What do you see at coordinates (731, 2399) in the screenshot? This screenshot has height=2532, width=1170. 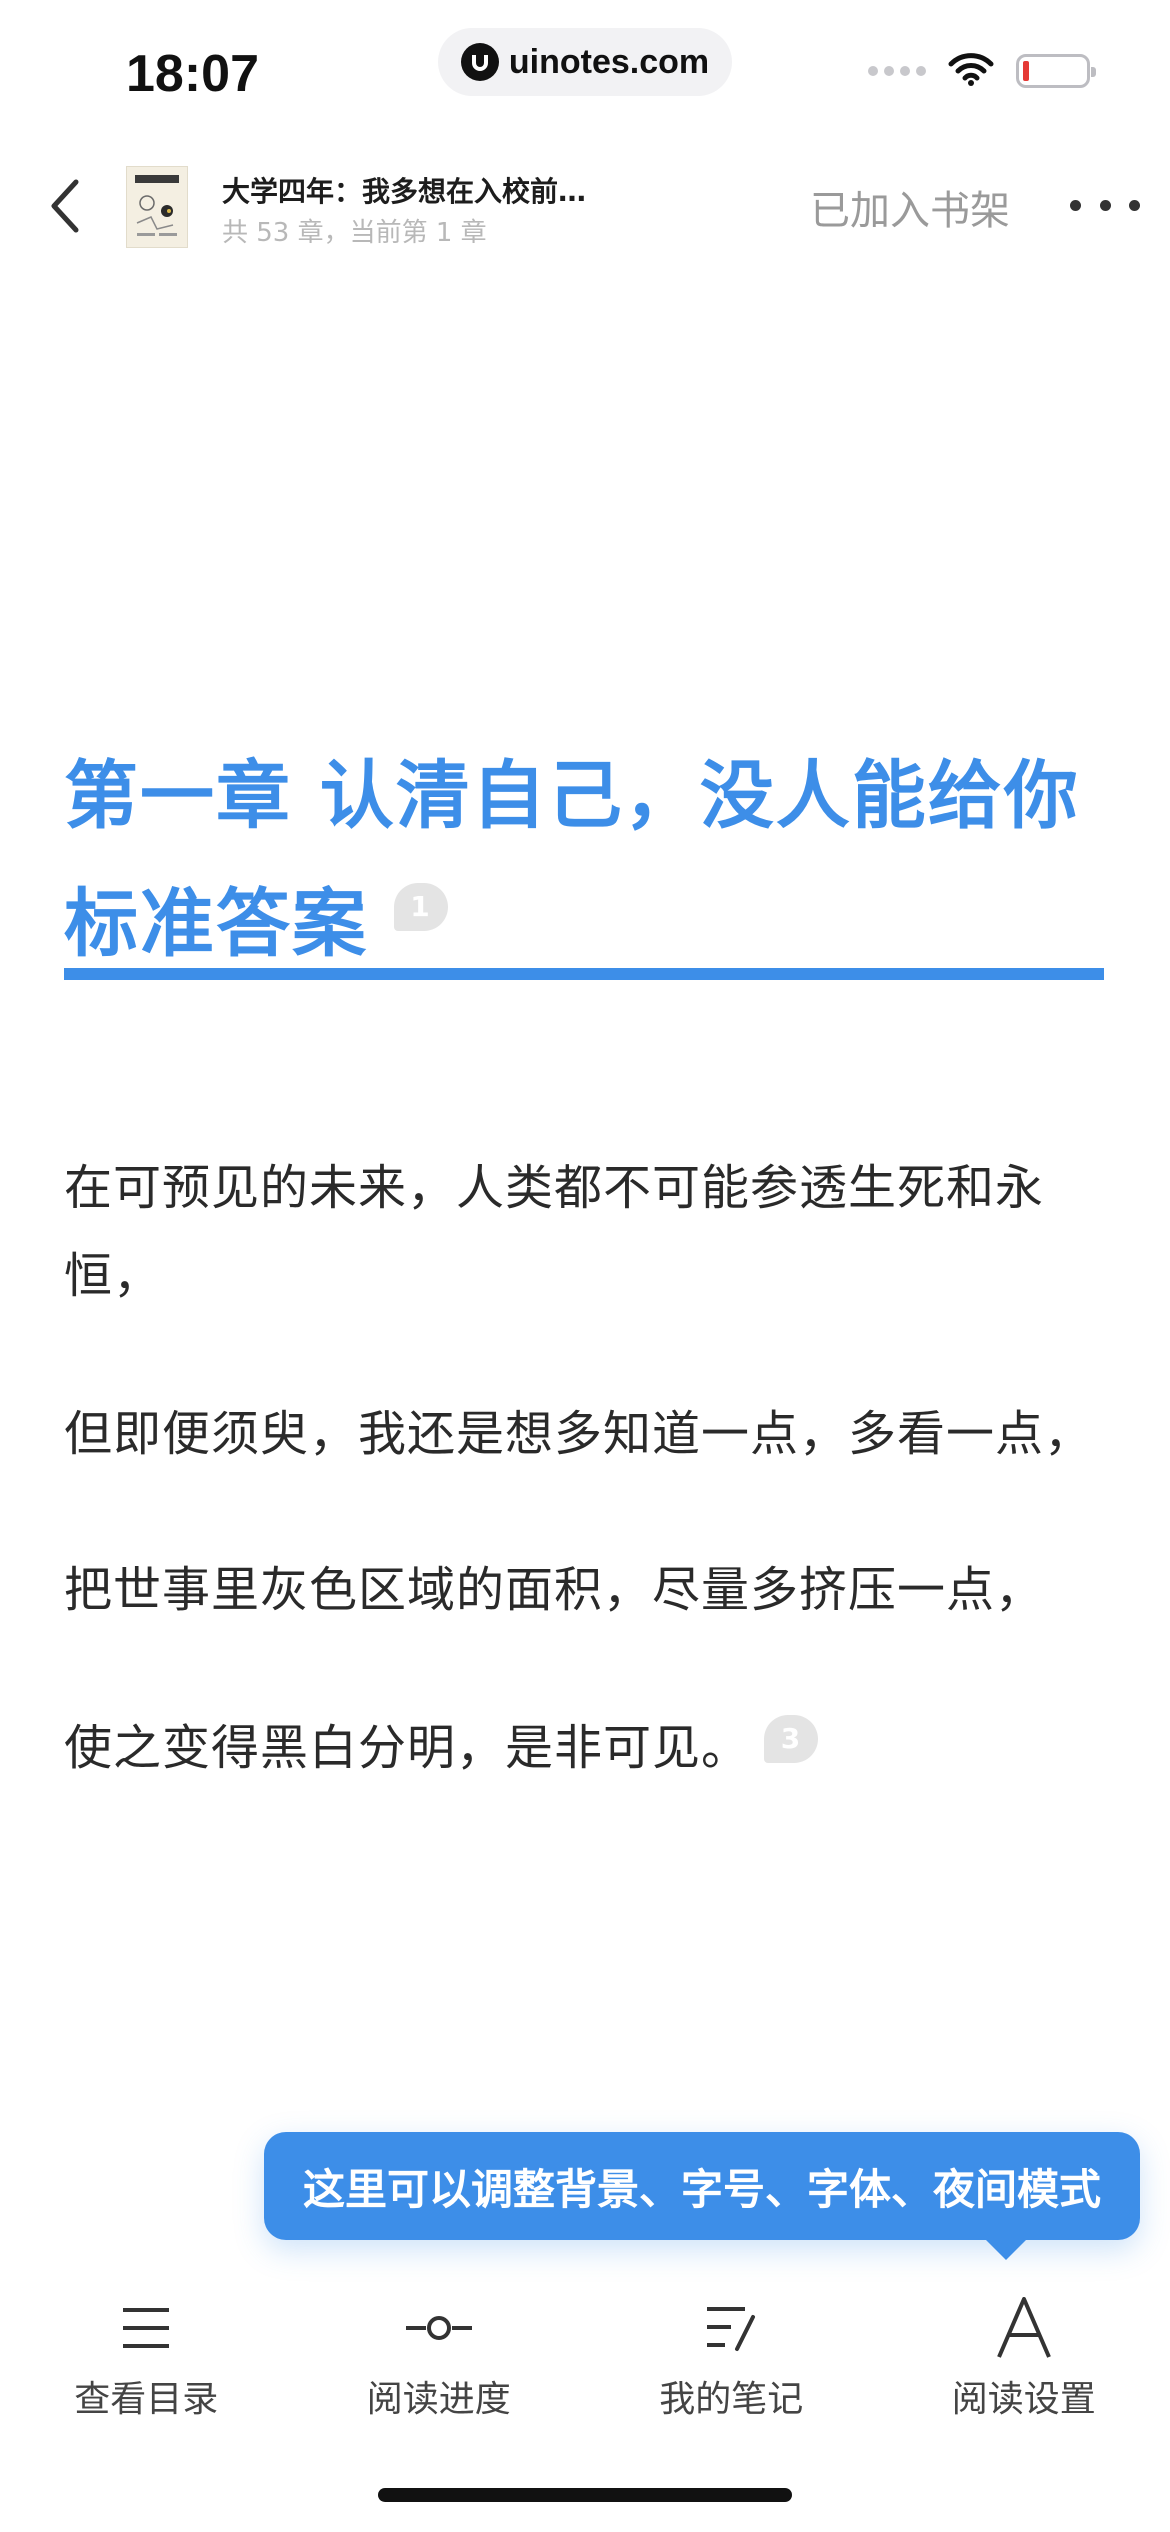 I see `my-notes-label: 我的笔记` at bounding box center [731, 2399].